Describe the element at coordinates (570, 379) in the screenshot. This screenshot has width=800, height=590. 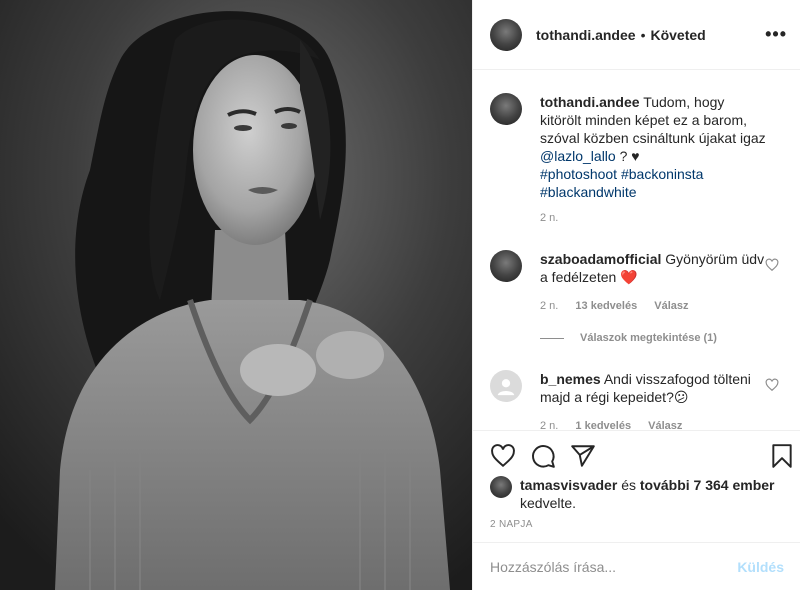
I see `commenter-username: b_nemes` at that location.